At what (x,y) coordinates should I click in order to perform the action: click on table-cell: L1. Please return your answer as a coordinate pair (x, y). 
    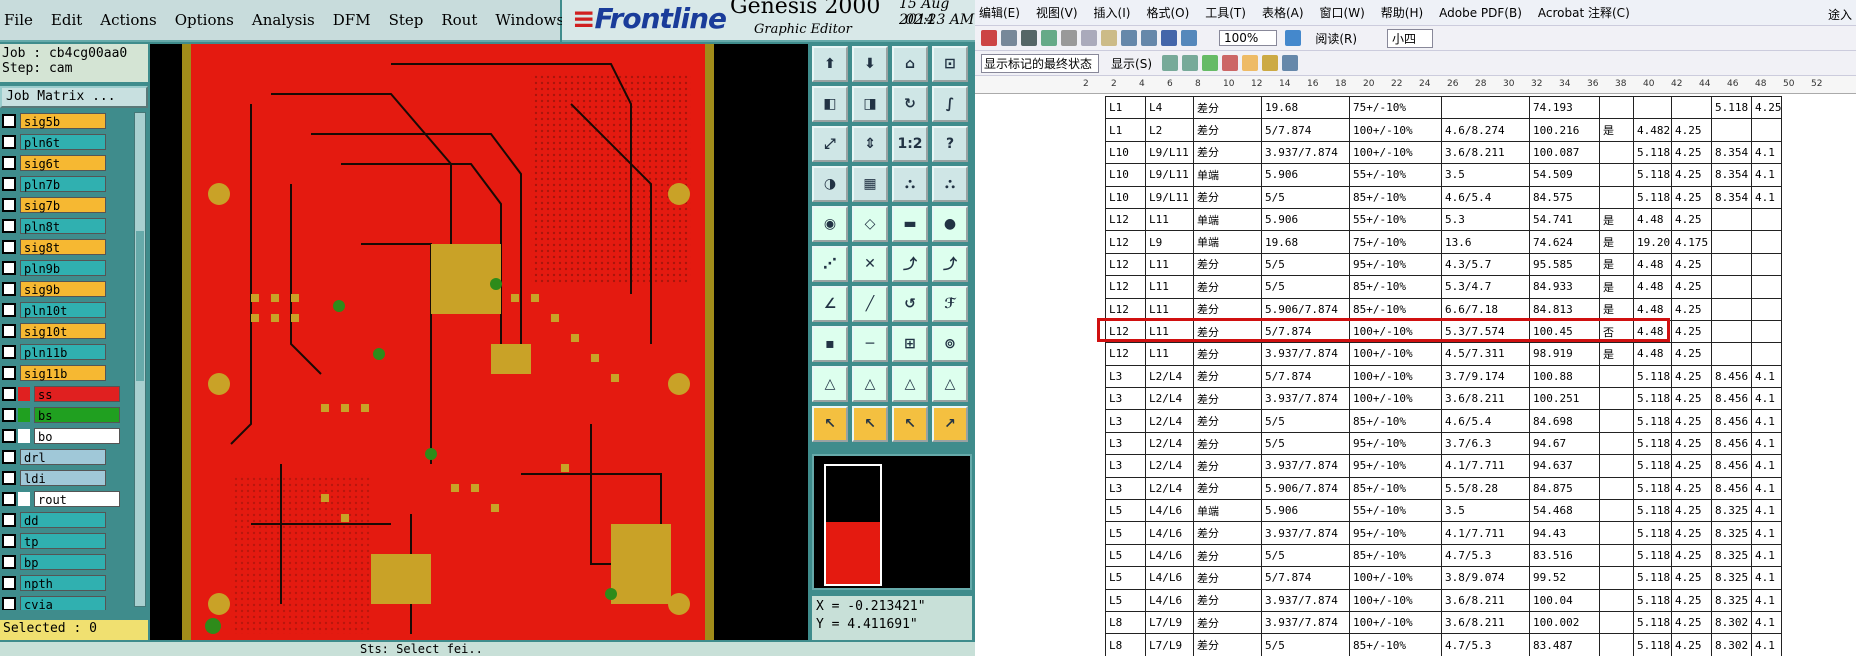
    Looking at the image, I should click on (1125, 107).